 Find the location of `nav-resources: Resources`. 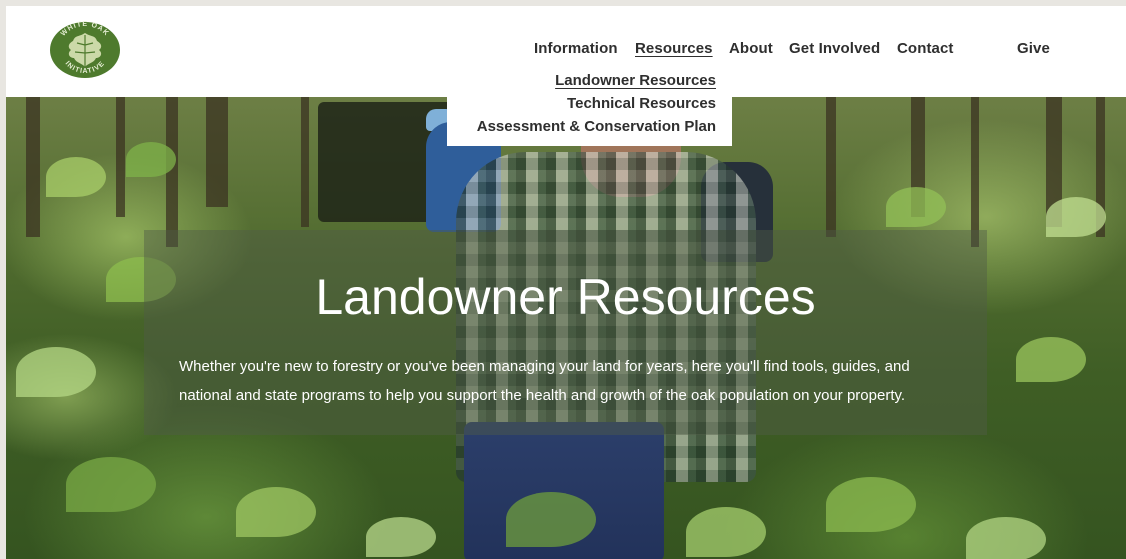

nav-resources: Resources is located at coordinates (674, 48).